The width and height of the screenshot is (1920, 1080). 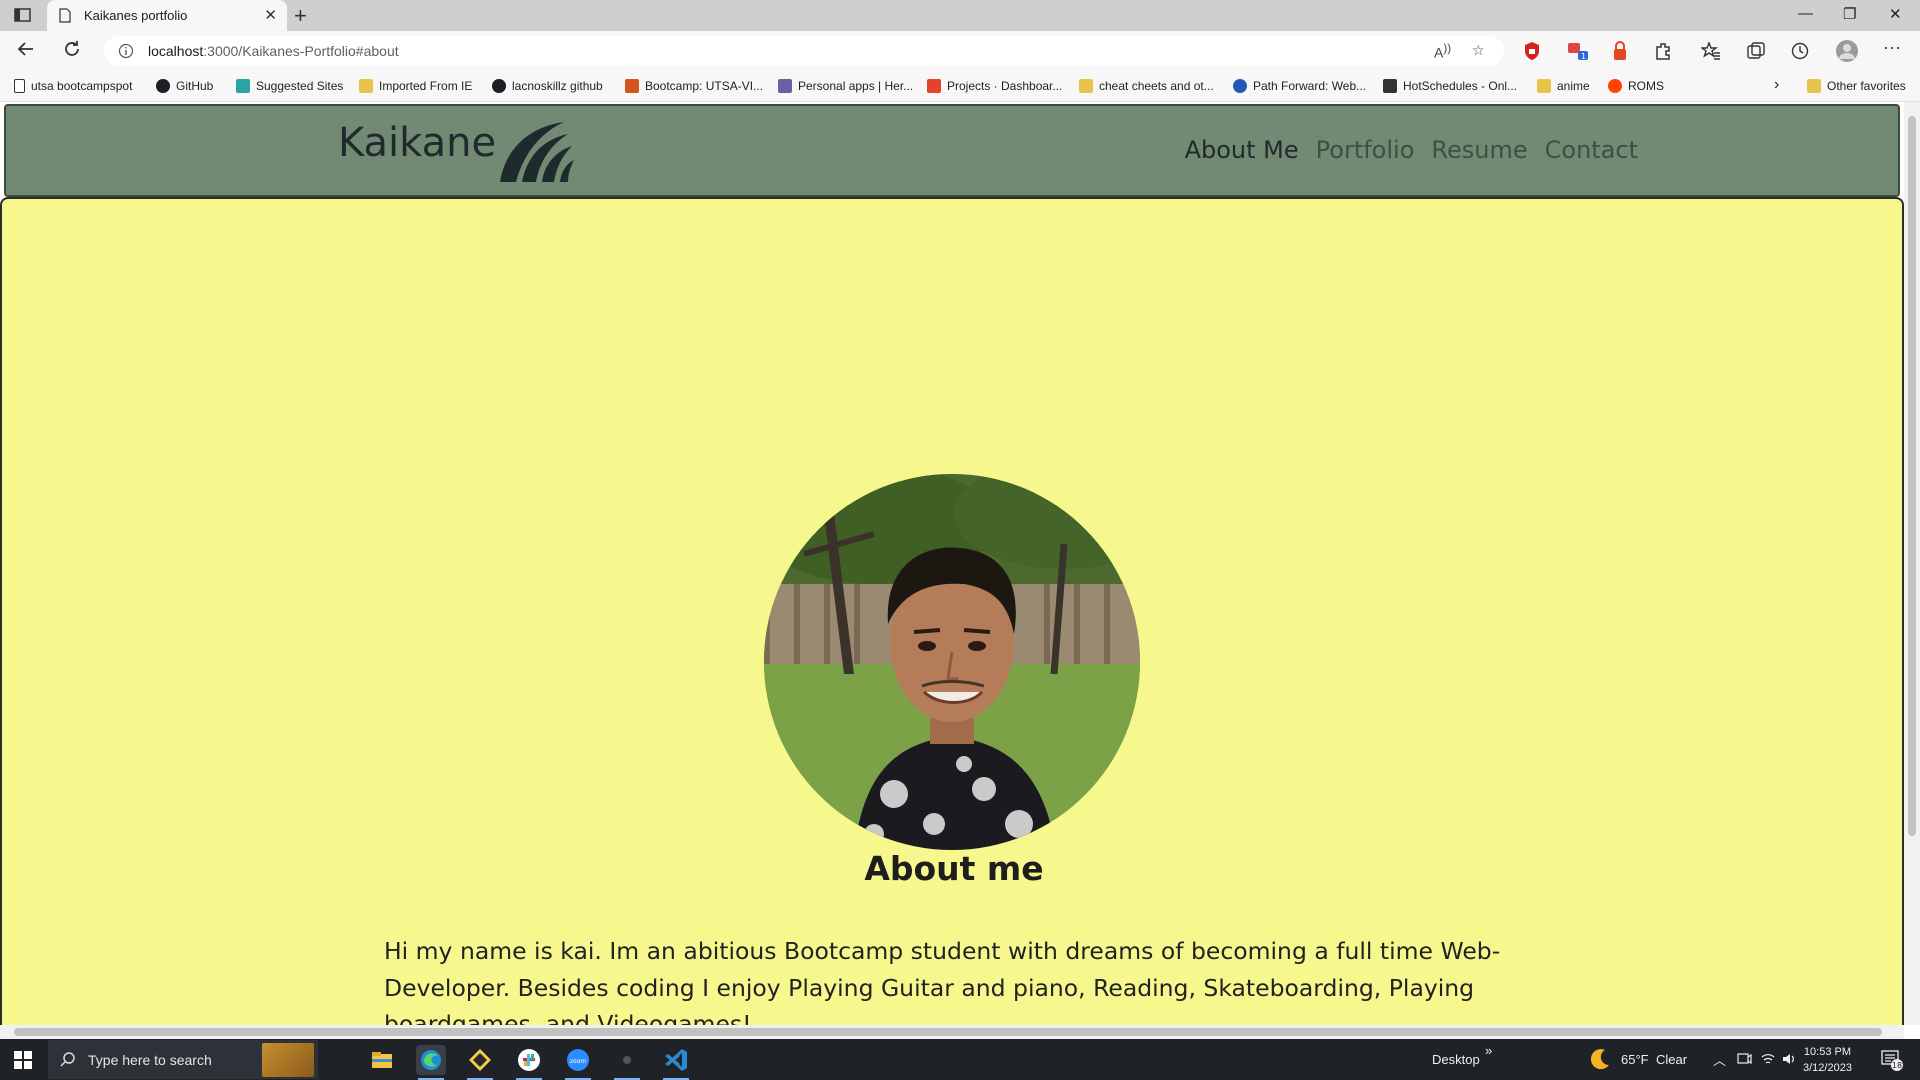 What do you see at coordinates (1671, 1059) in the screenshot?
I see `weather-desc: Clear` at bounding box center [1671, 1059].